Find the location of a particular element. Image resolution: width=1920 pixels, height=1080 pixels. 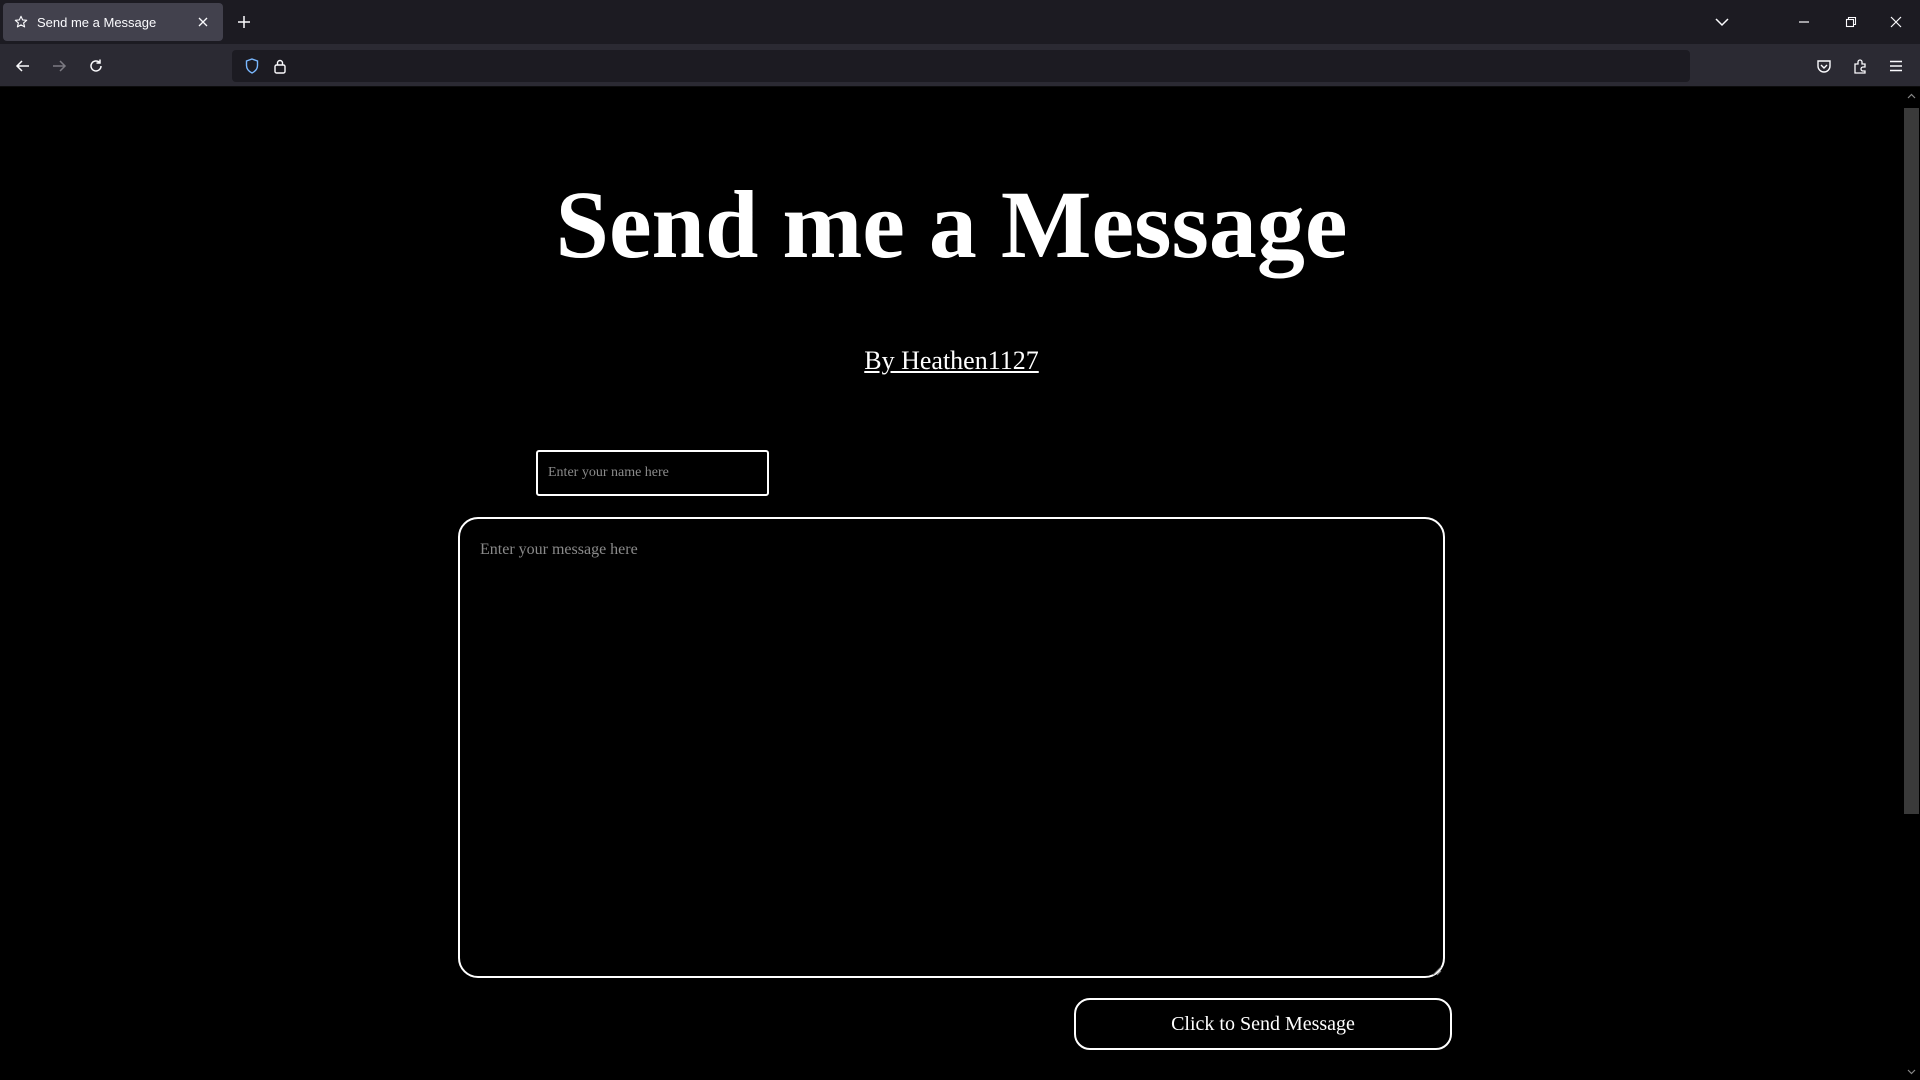

name-input is located at coordinates (652, 473).